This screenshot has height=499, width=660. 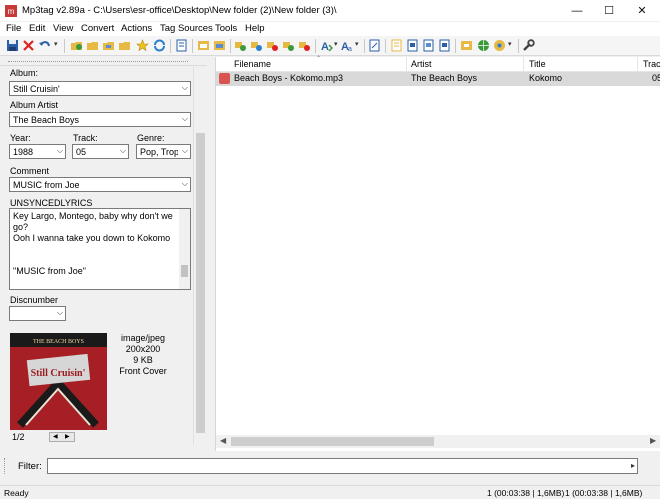 What do you see at coordinates (537, 64) in the screenshot?
I see `column-title: Title` at bounding box center [537, 64].